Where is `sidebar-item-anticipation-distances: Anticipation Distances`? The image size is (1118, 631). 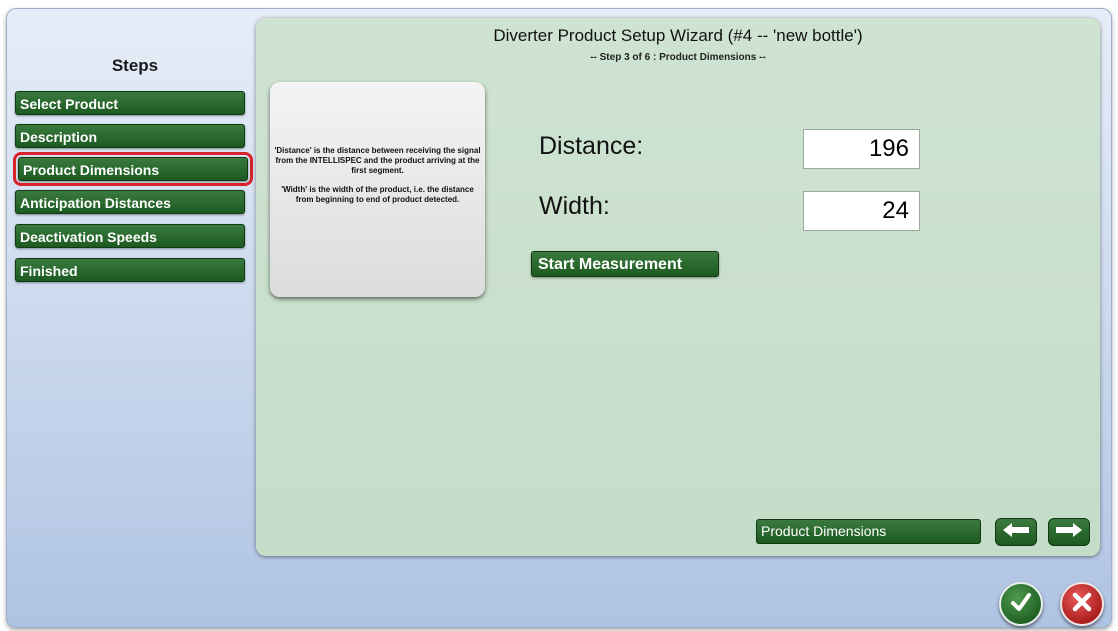
sidebar-item-anticipation-distances: Anticipation Distances is located at coordinates (130, 202).